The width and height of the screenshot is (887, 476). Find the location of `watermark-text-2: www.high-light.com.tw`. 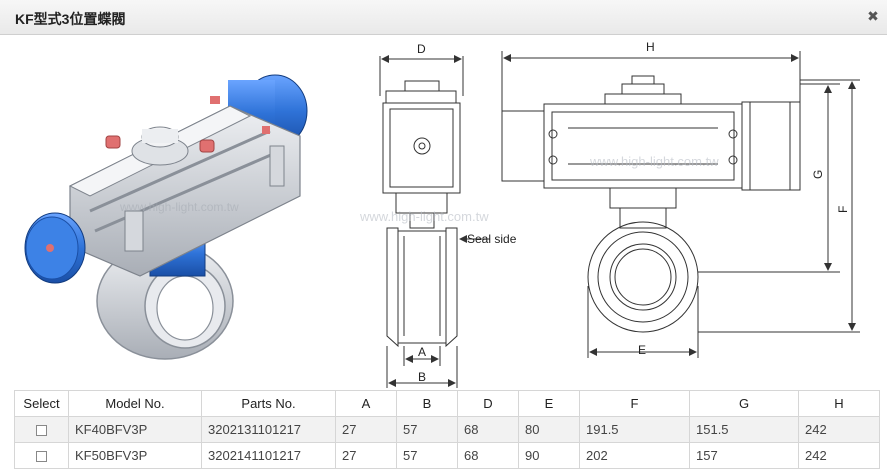

watermark-text-2: www.high-light.com.tw is located at coordinates (424, 216).